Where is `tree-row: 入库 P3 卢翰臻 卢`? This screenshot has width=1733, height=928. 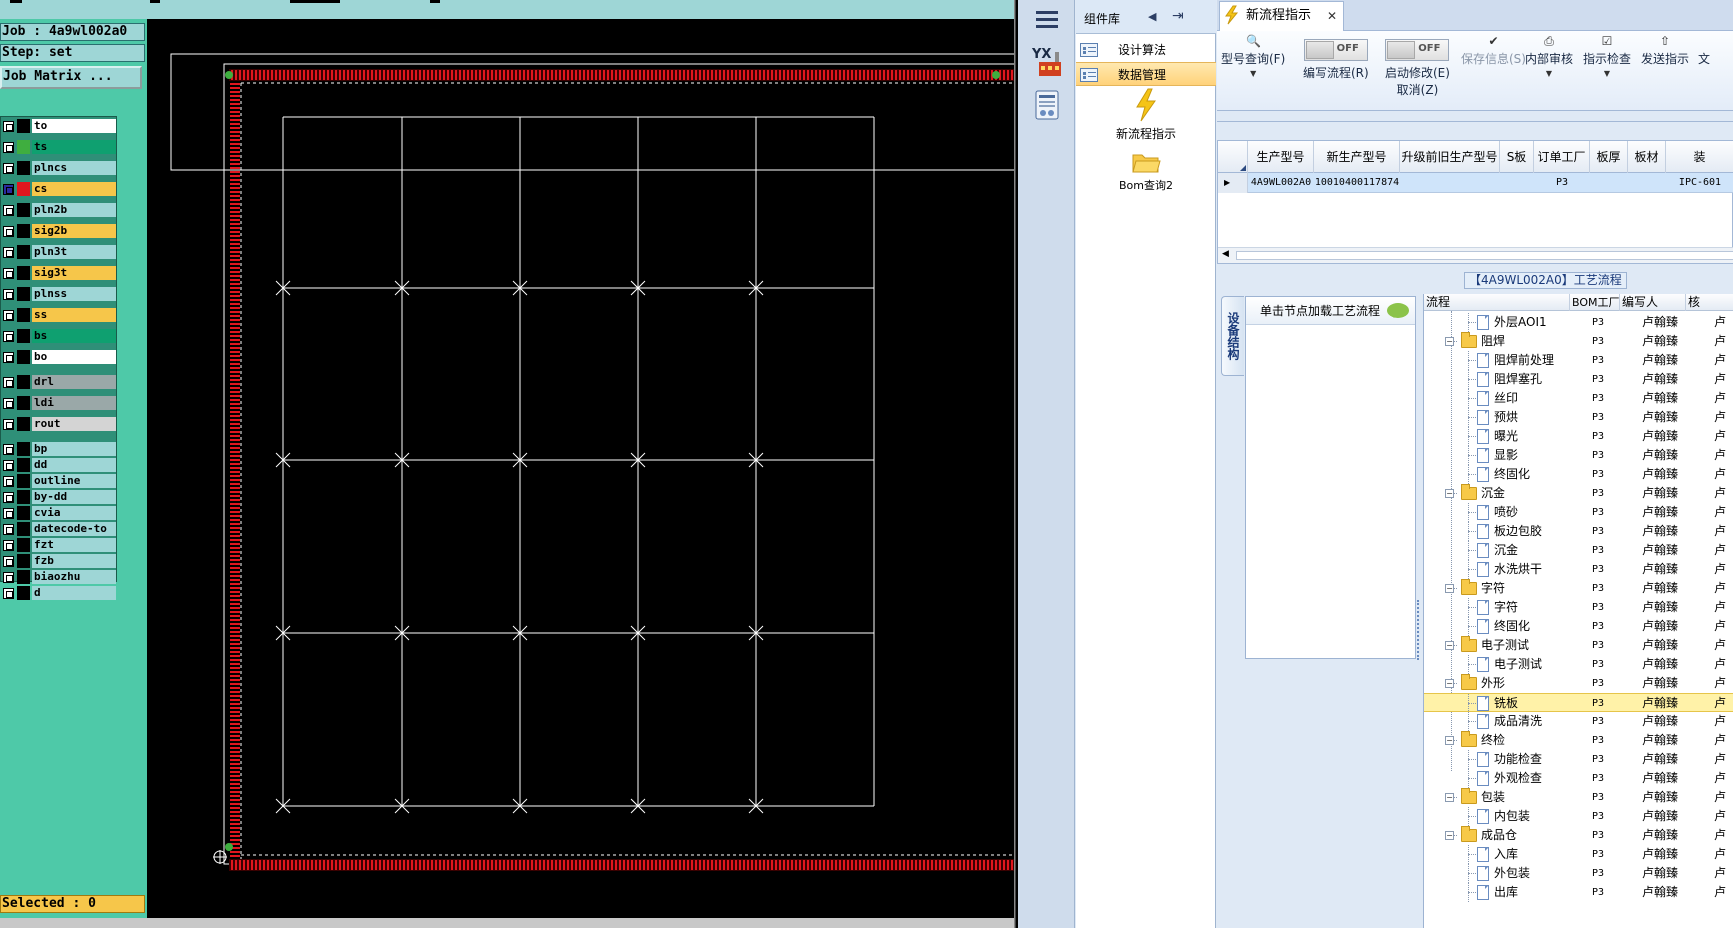
tree-row: 入库 P3 卢翰臻 卢 is located at coordinates (1578, 854).